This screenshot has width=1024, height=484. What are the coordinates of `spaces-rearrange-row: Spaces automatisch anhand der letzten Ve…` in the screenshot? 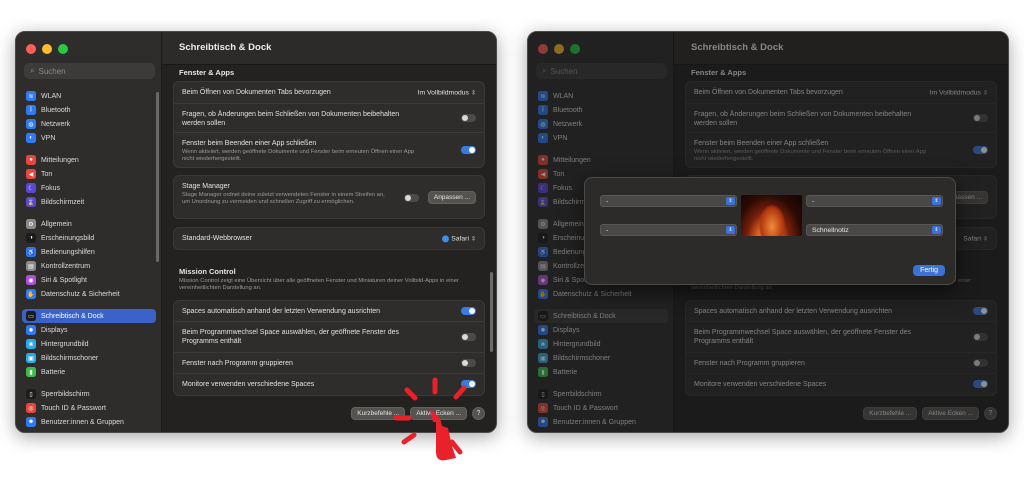 It's located at (329, 311).